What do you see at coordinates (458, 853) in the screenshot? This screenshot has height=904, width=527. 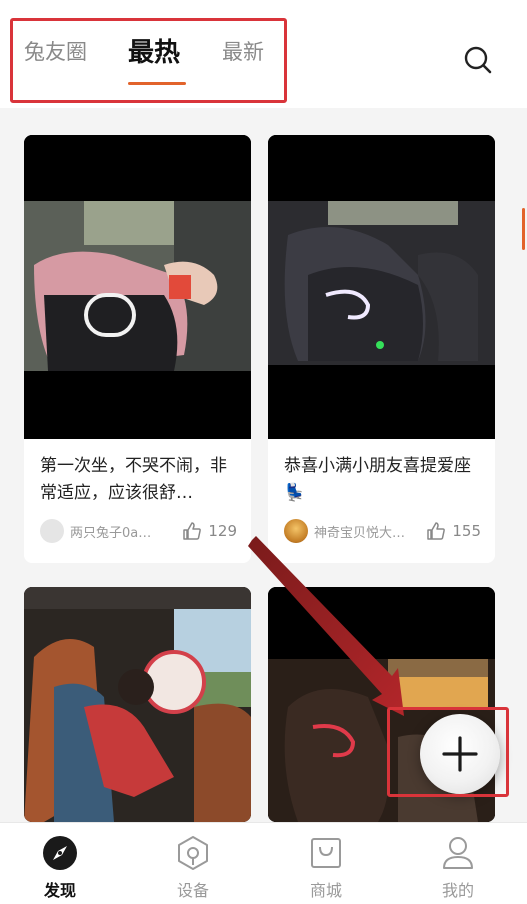 I see `user-icon` at bounding box center [458, 853].